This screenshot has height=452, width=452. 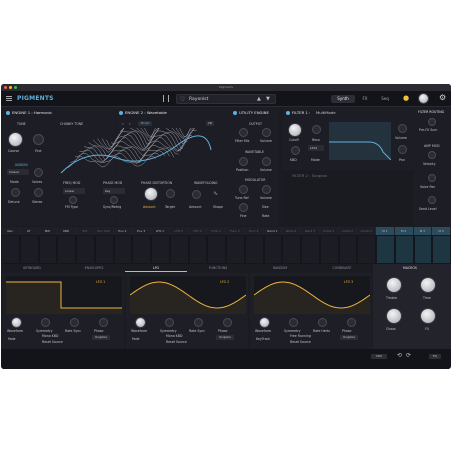 What do you see at coordinates (432, 200) in the screenshot?
I see `send-level-knob` at bounding box center [432, 200].